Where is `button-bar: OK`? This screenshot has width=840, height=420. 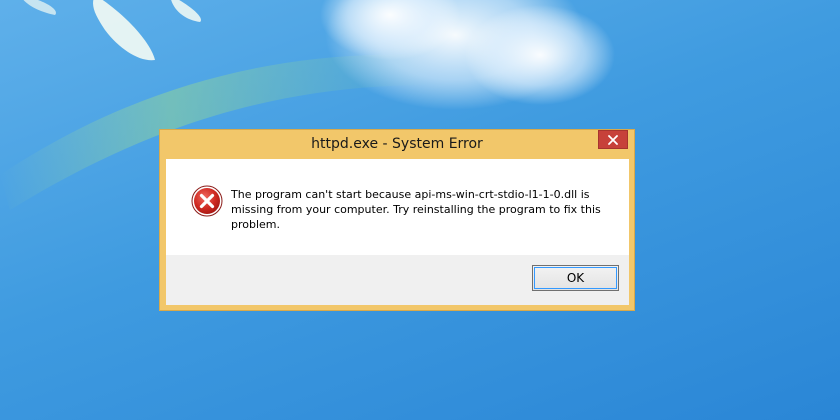 button-bar: OK is located at coordinates (397, 280).